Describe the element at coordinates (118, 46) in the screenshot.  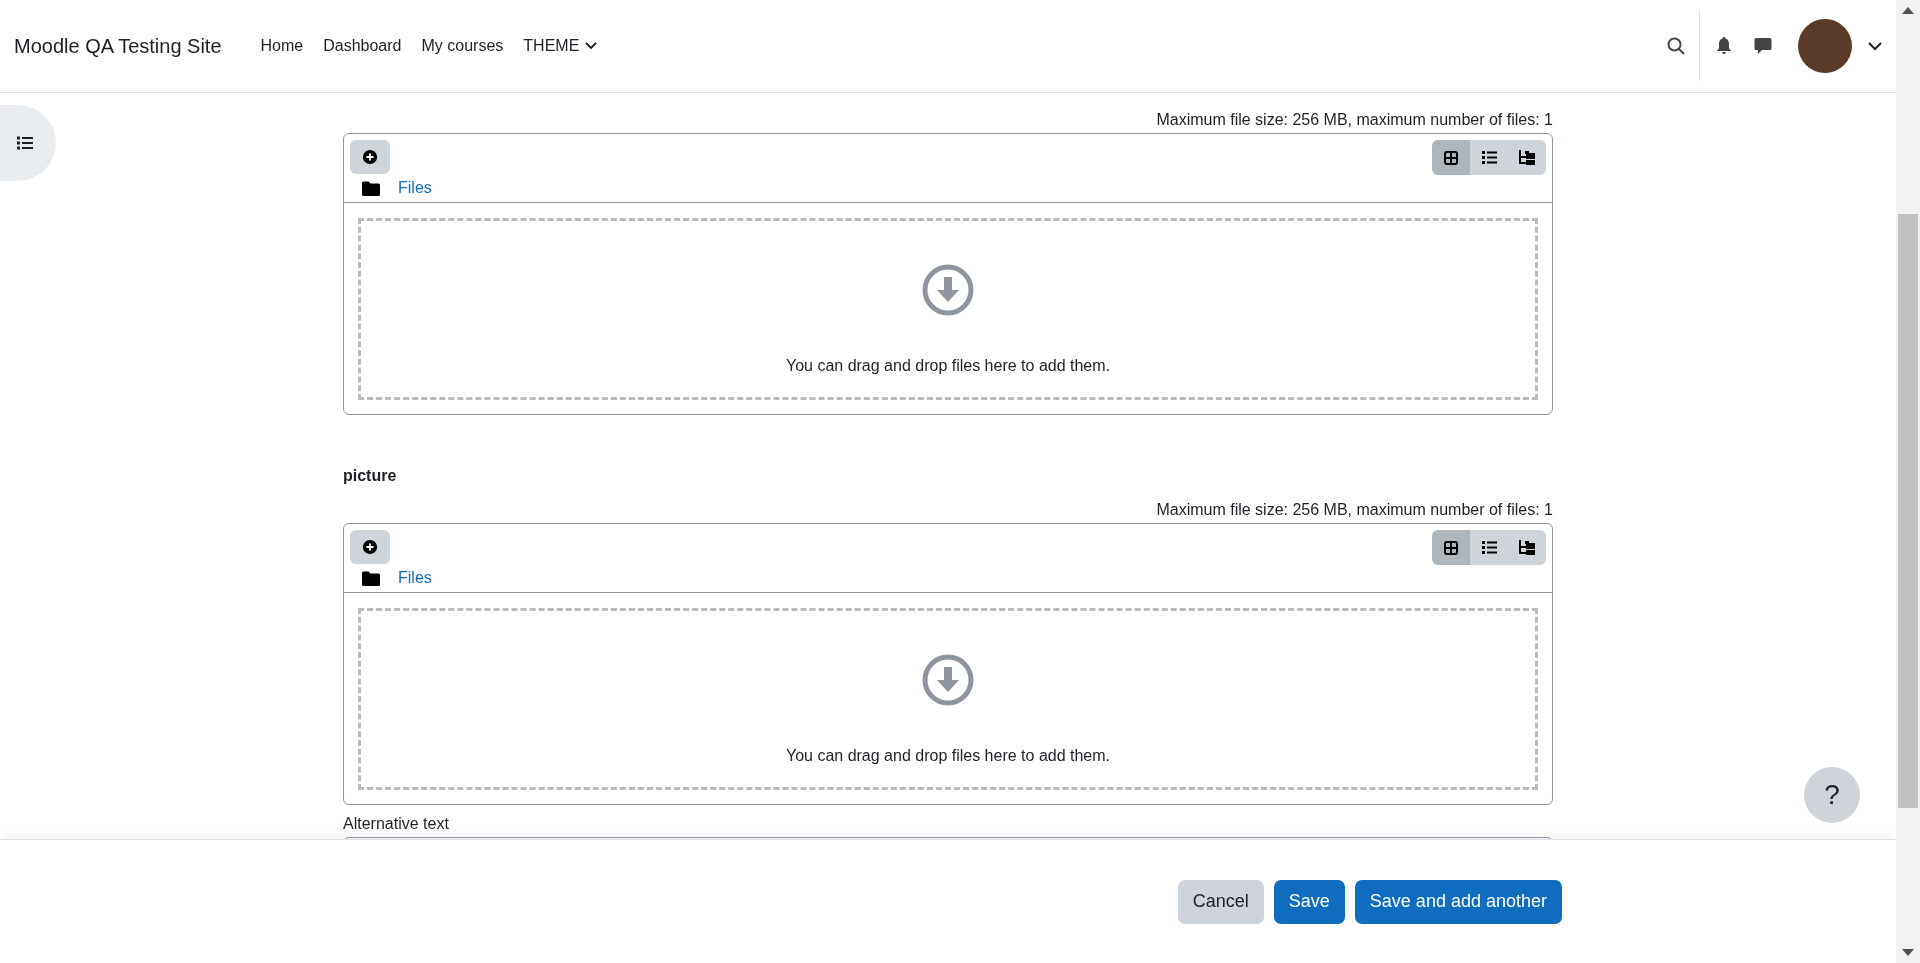
I see `site-name: Moodle QA Testing Site` at that location.